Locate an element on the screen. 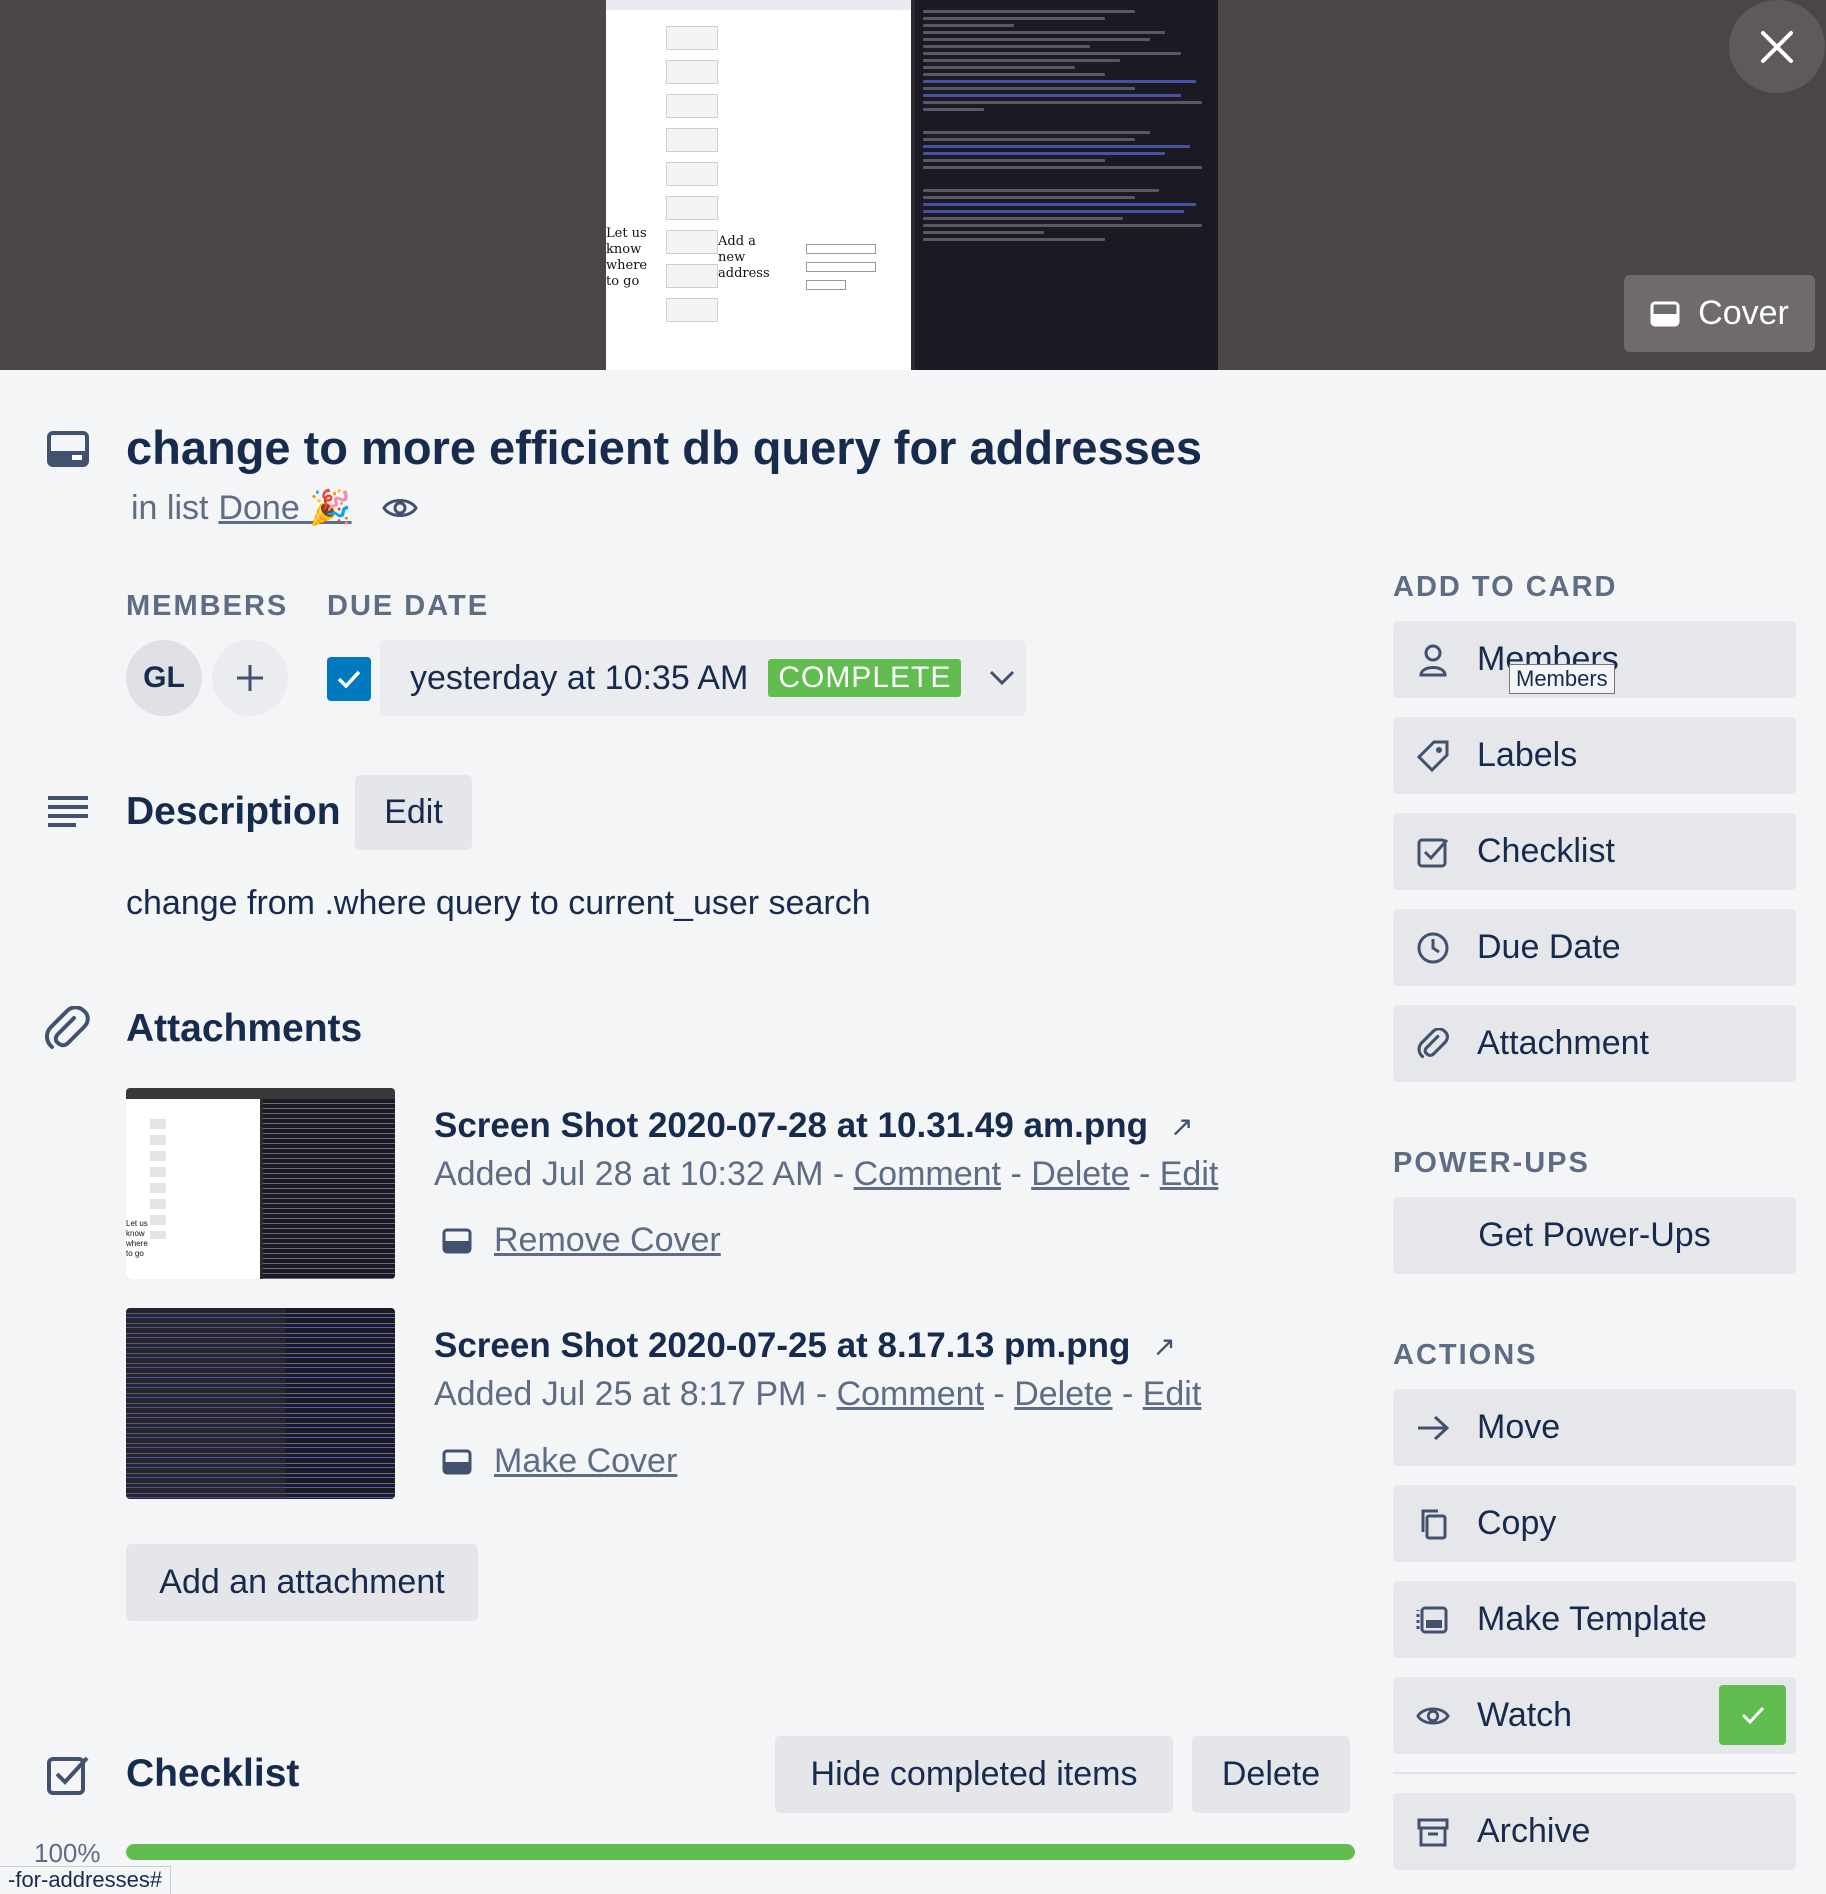 Image resolution: width=1826 pixels, height=1894 pixels. arrow-right-icon is located at coordinates (1434, 1427).